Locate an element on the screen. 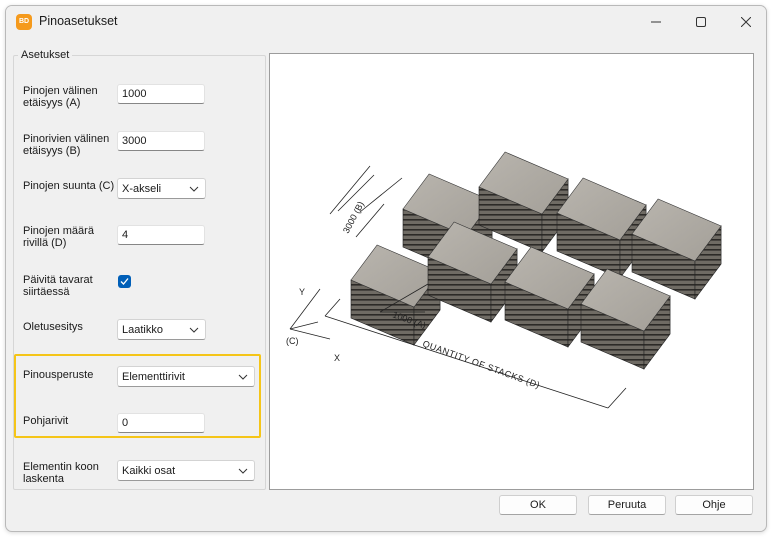 The image size is (774, 541). axis-x-label: X is located at coordinates (337, 358).